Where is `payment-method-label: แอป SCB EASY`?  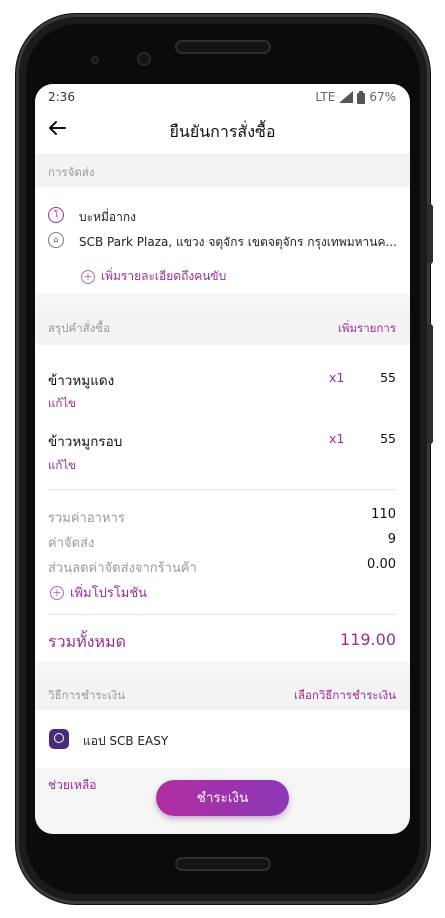
payment-method-label: แอป SCB EASY is located at coordinates (126, 741).